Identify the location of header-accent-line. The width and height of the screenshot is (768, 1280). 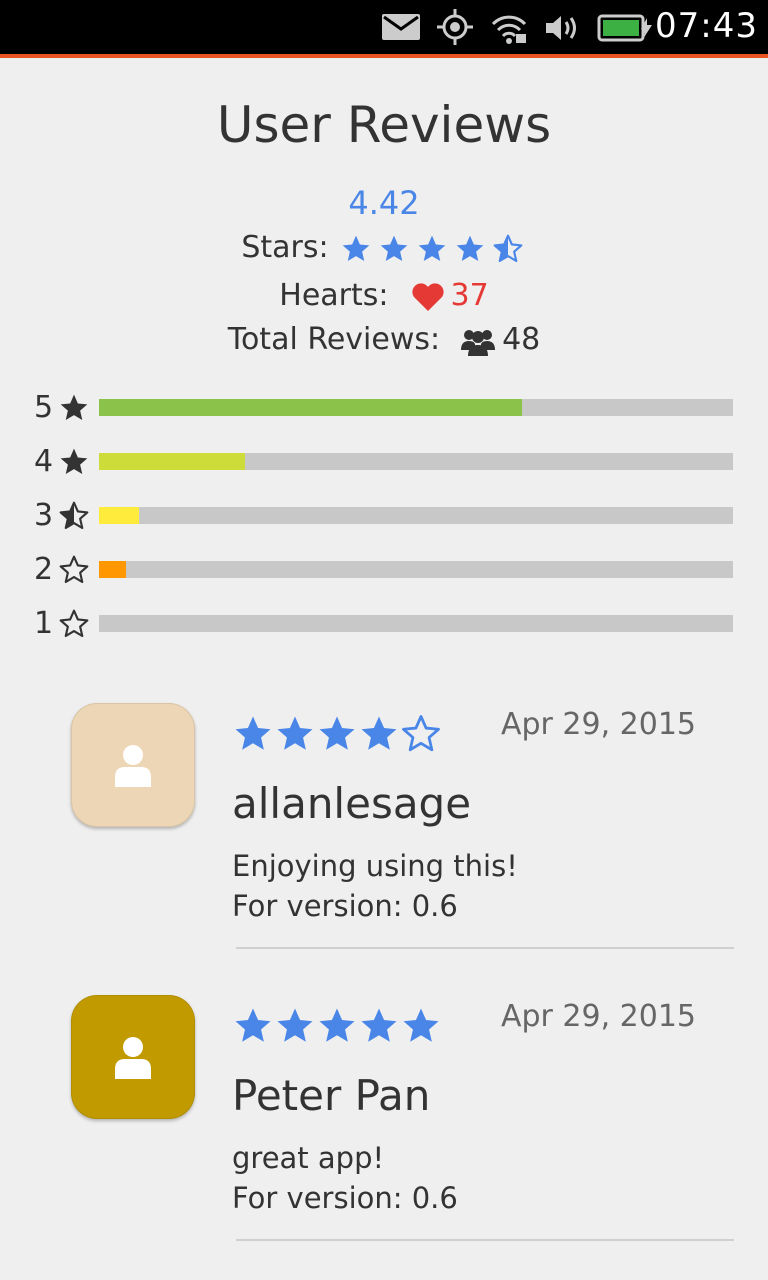
(384, 56).